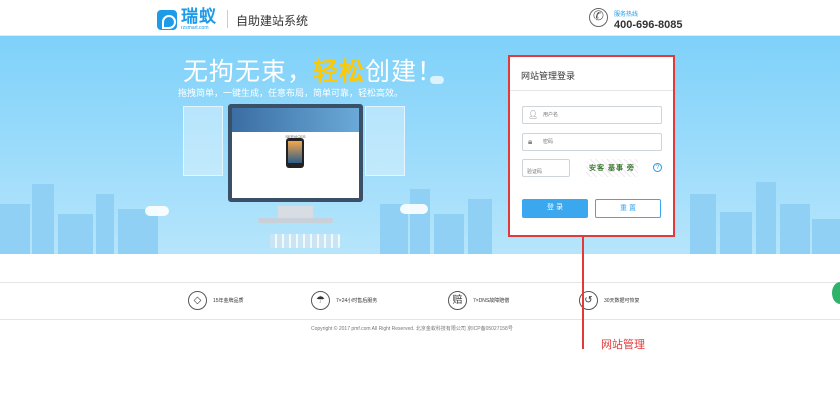  I want to click on service-hotline-number: 400-696-8085, so click(648, 25).